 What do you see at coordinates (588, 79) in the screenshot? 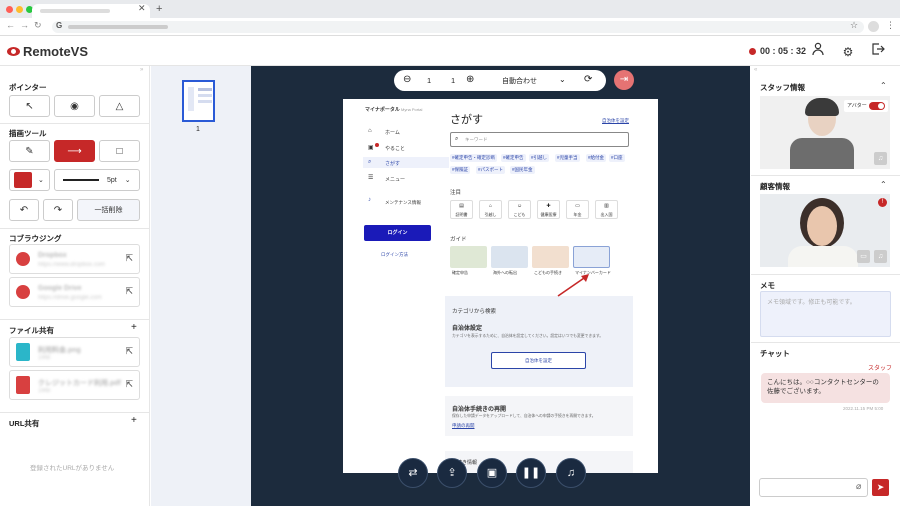
I see `rotate-icon: ⟳` at bounding box center [588, 79].